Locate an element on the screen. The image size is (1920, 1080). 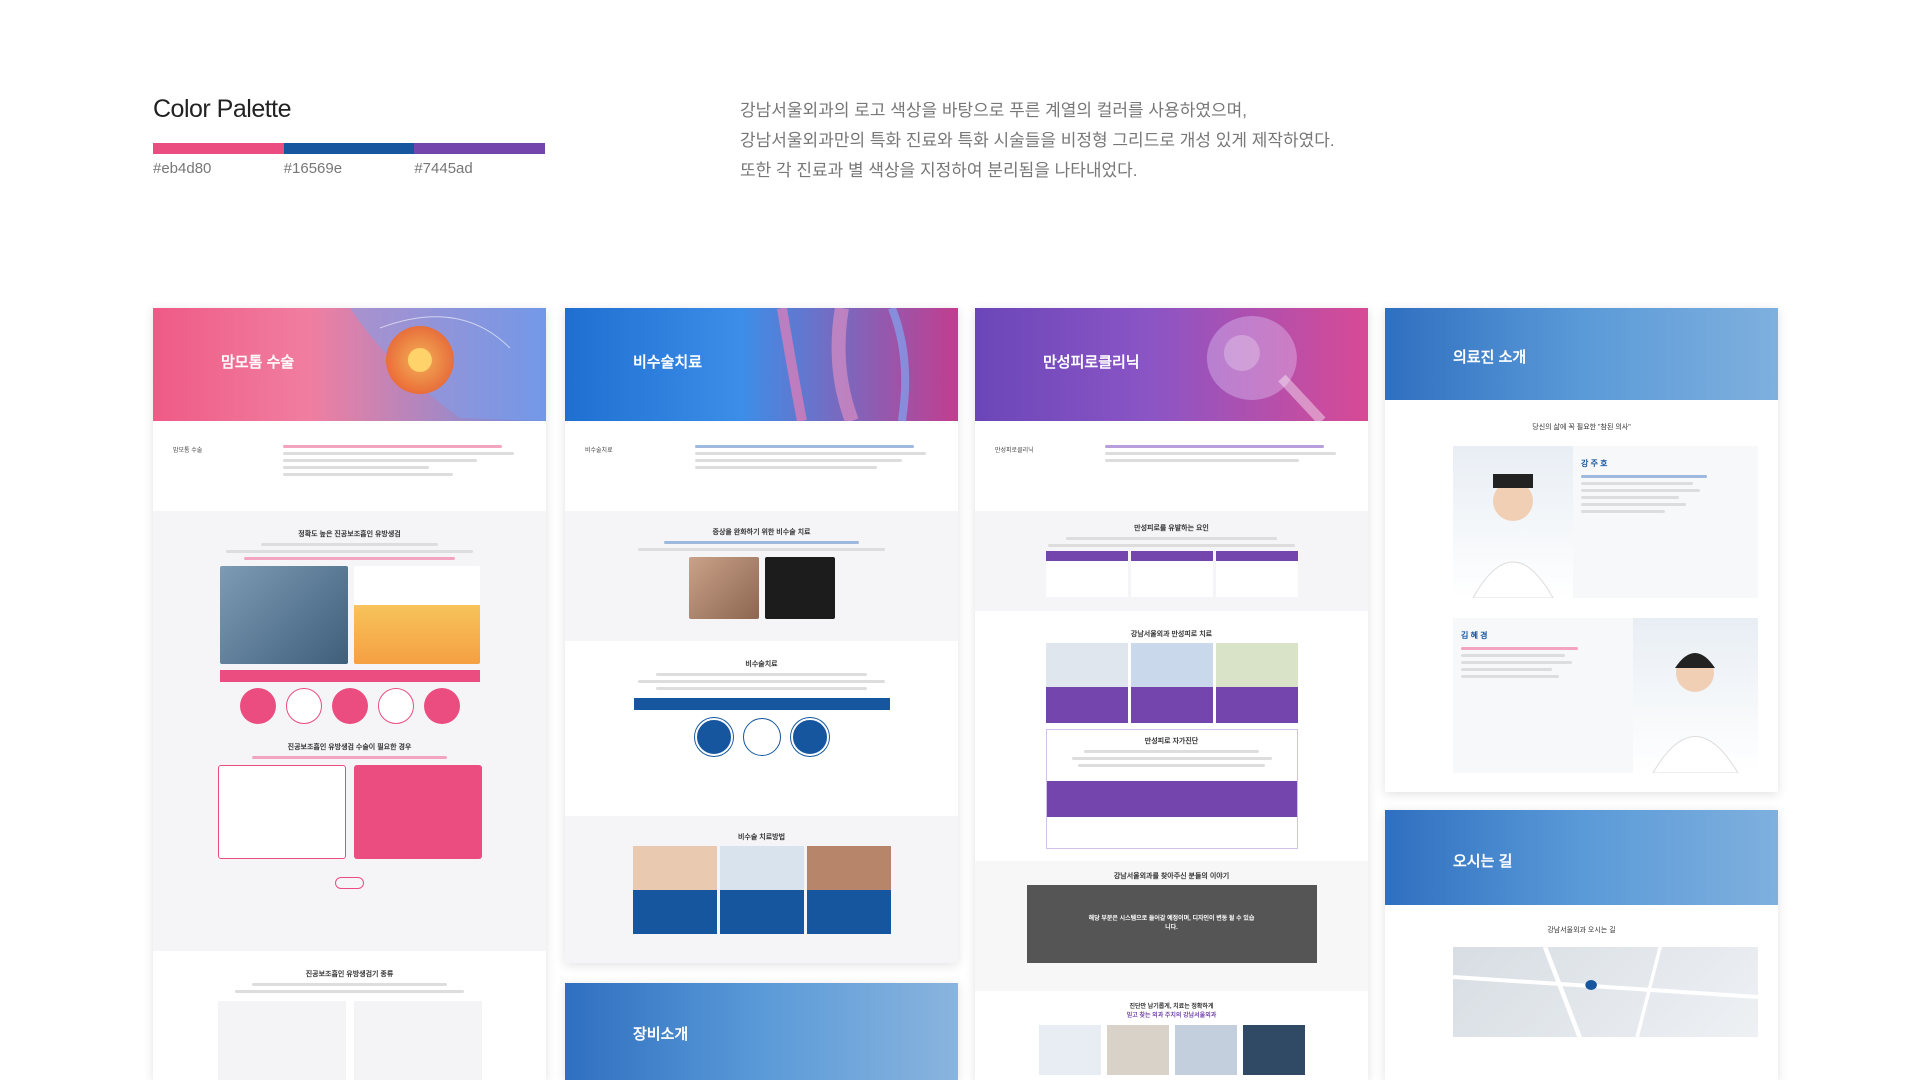
page-preview-doctors: 의료진 소개 당신의 삶에 꼭 필요한 "참된 의사" 강 주 호 김 혜 경 is located at coordinates (1581, 550).